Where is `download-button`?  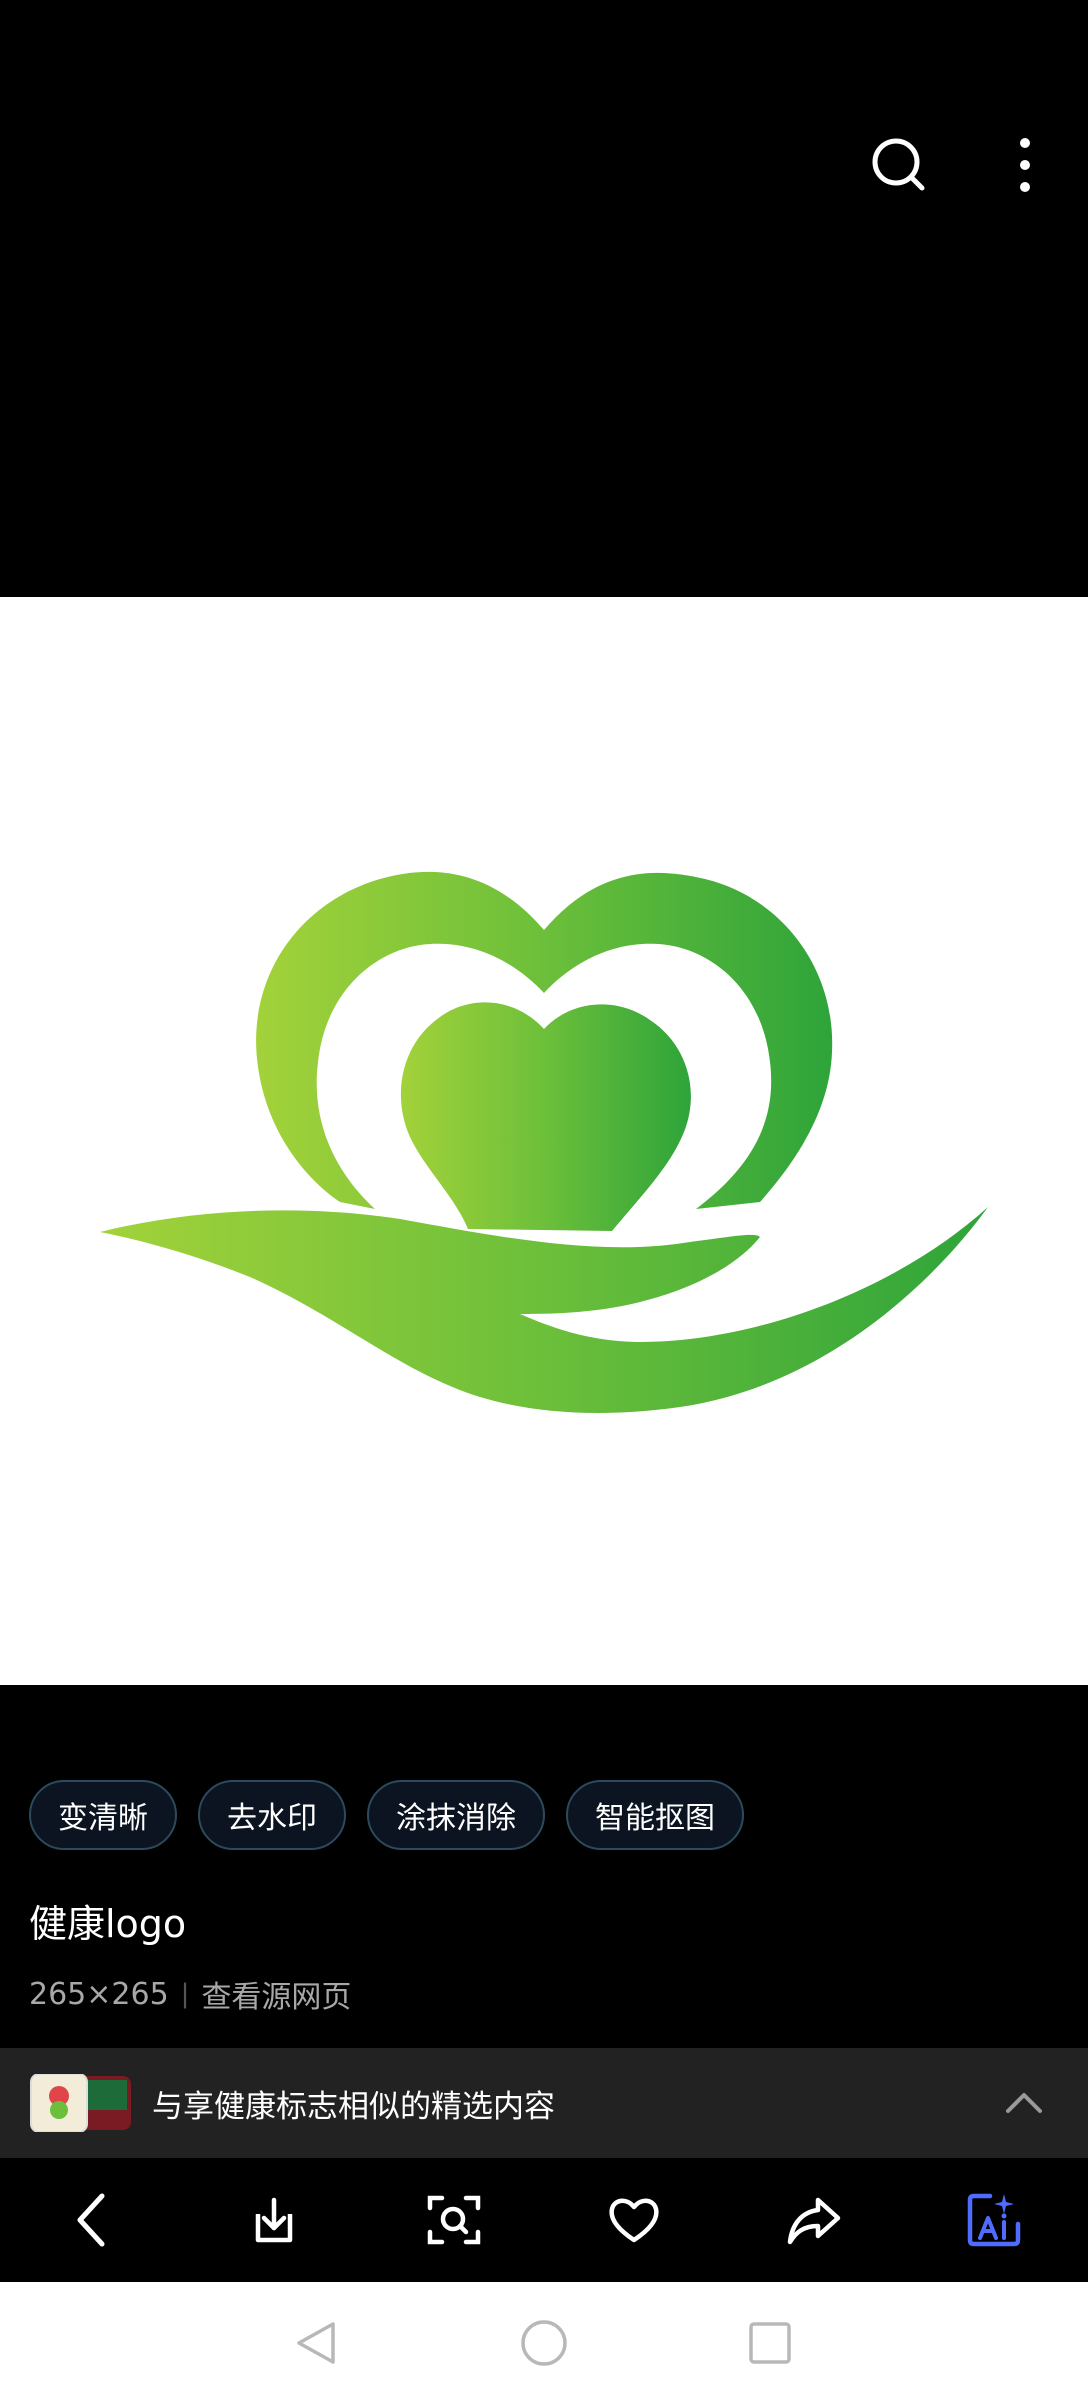 download-button is located at coordinates (274, 2220).